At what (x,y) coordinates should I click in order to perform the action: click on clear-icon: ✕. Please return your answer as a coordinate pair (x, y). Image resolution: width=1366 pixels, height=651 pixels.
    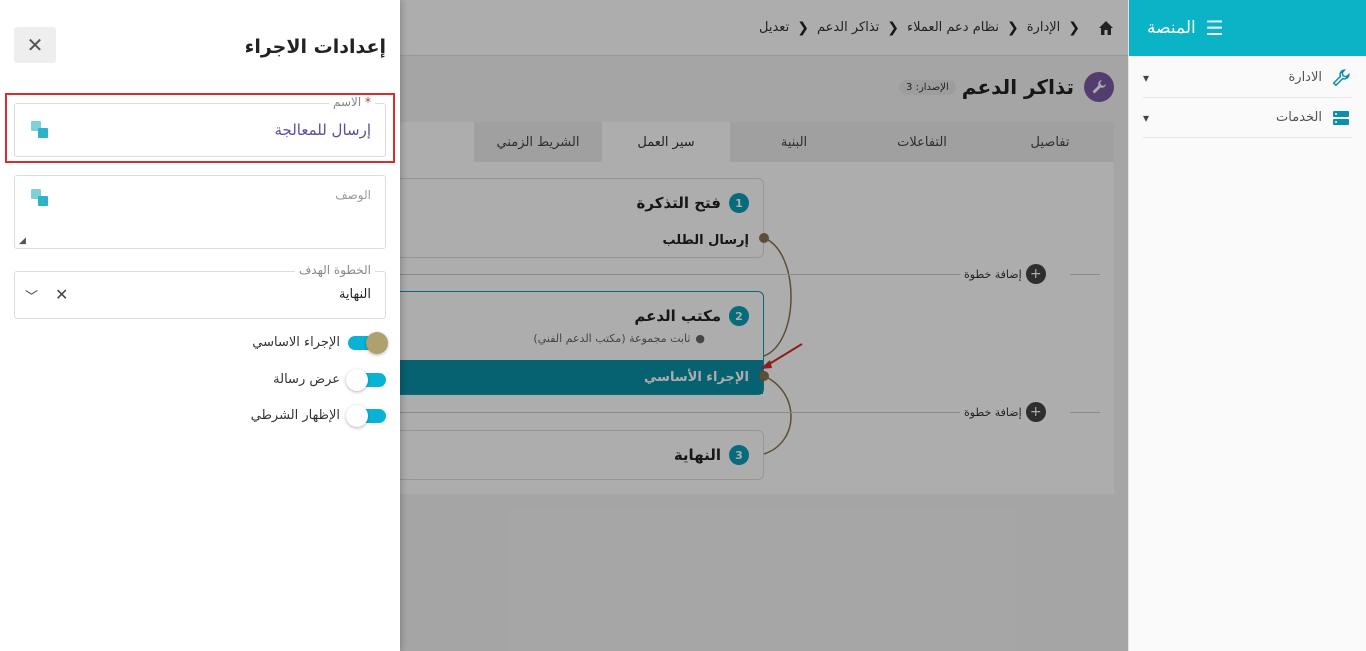
    Looking at the image, I should click on (61, 294).